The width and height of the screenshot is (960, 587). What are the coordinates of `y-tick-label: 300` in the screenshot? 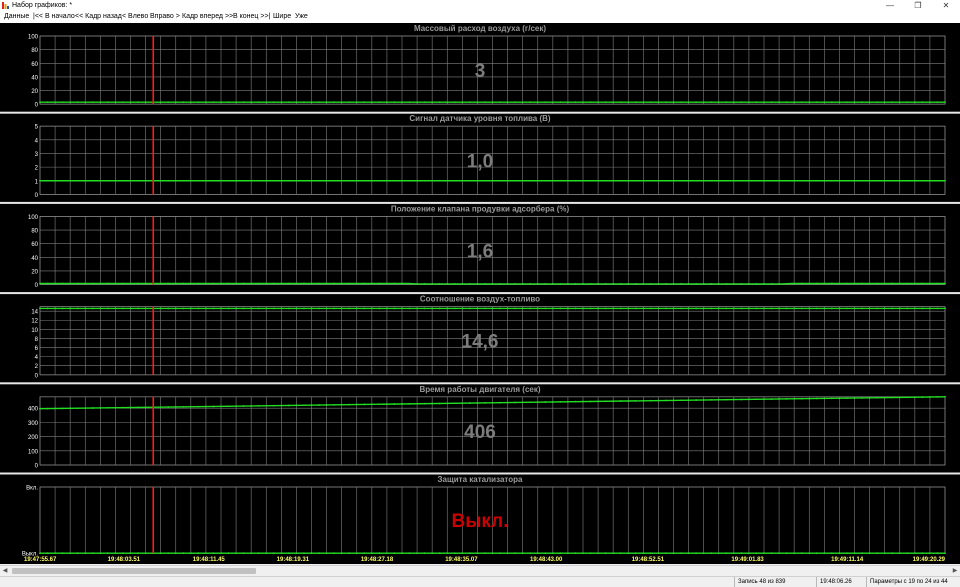 It's located at (33, 424).